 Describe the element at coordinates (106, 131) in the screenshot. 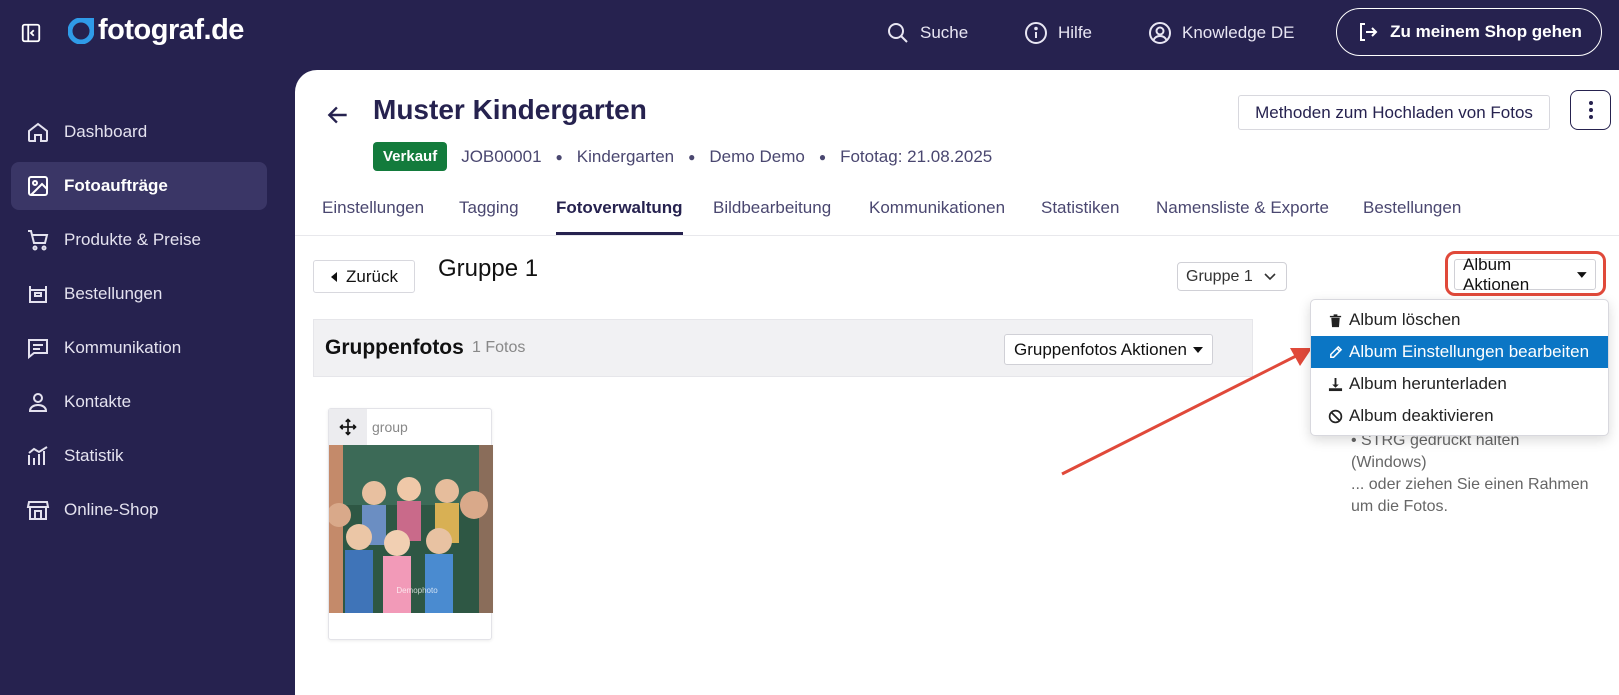

I see `sidebar-item-label: Dashboard` at that location.